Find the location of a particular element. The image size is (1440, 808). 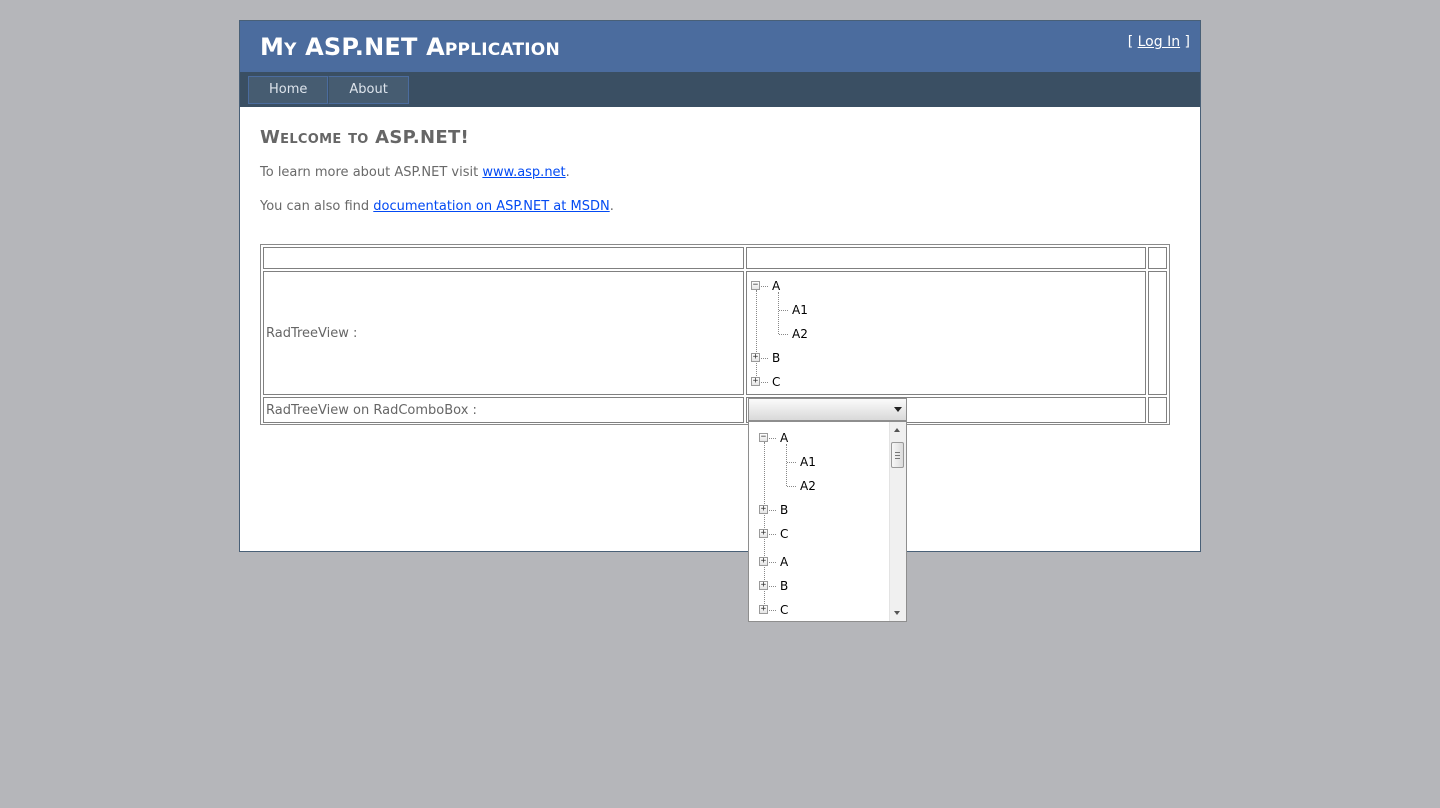

login-display: [ Log In ] is located at coordinates (1159, 42).